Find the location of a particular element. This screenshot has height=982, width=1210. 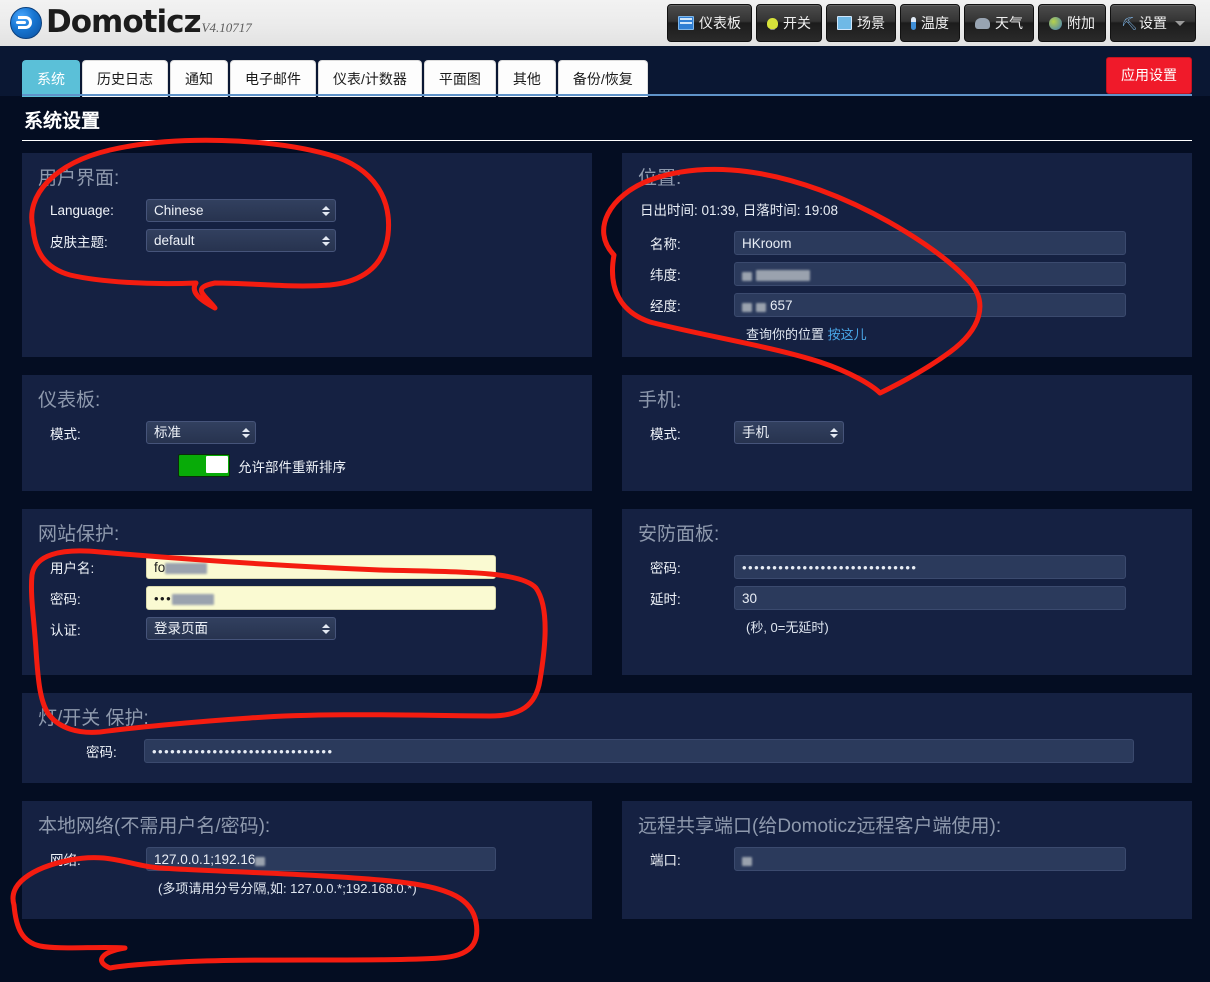

main-navigation: 仪表板 开关 场景 温度 天气 附加 ⛏ 设置 is located at coordinates (931, 23).